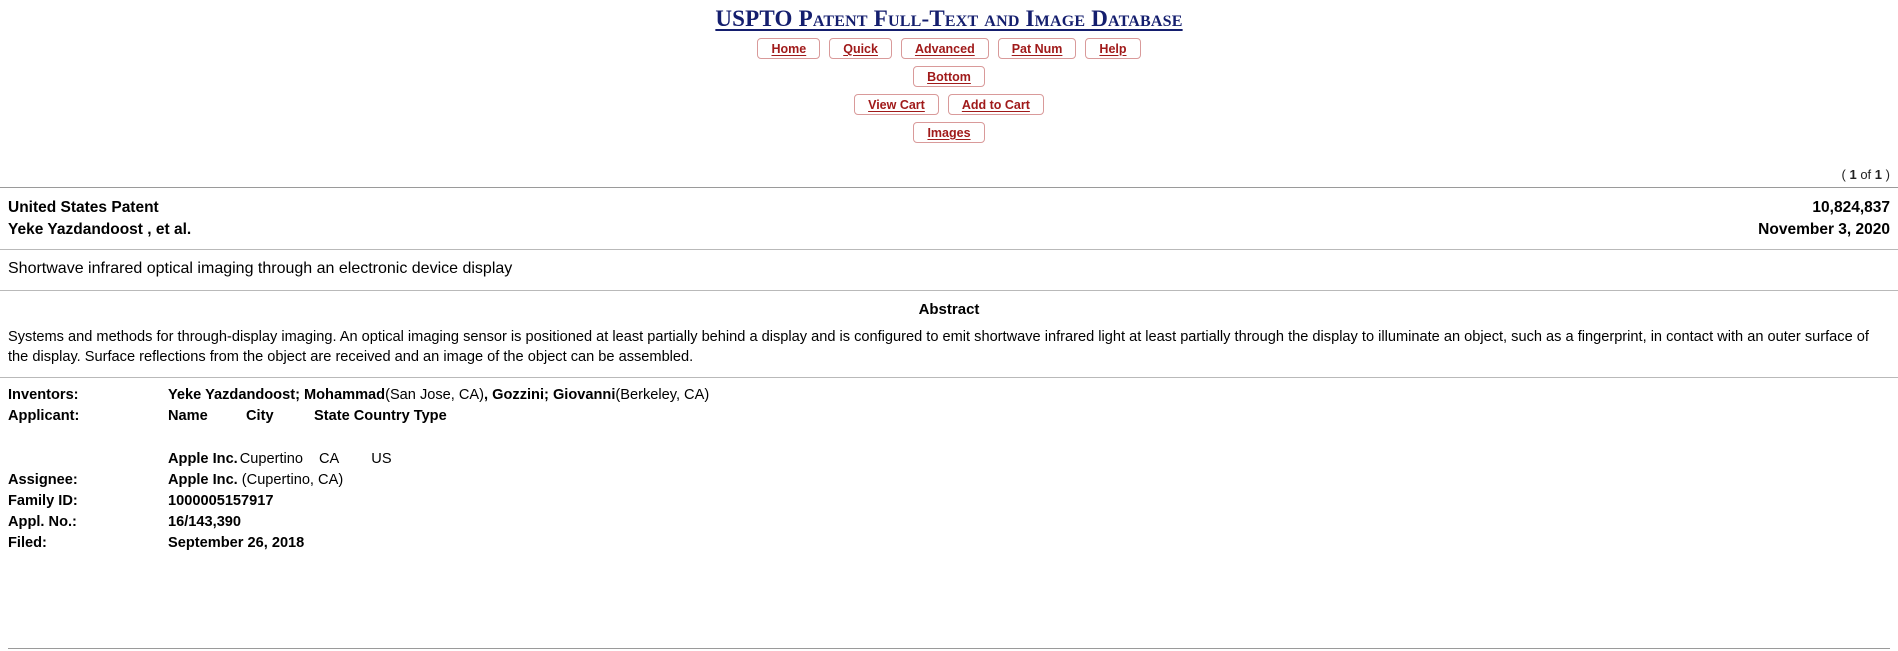  I want to click on primary-nav-row: Home Quick Advanced Pat Num Help, so click(949, 49).